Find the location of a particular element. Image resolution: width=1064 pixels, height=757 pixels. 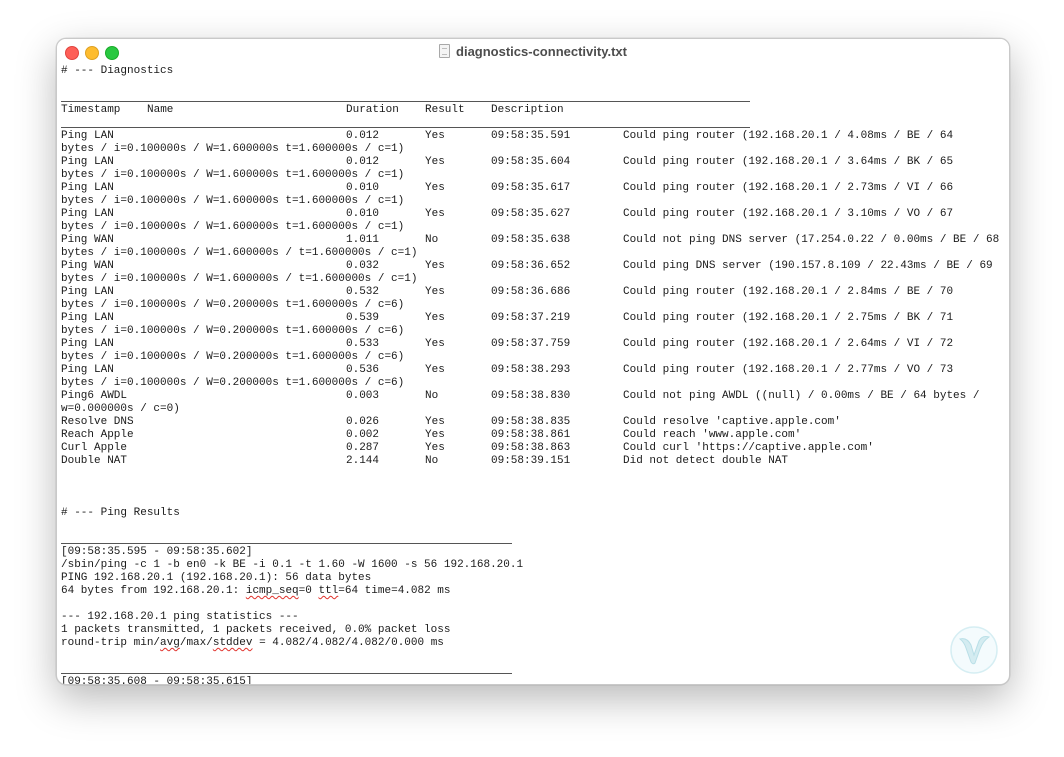

diag-timestamp: 09:58:35.591 is located at coordinates (531, 136).